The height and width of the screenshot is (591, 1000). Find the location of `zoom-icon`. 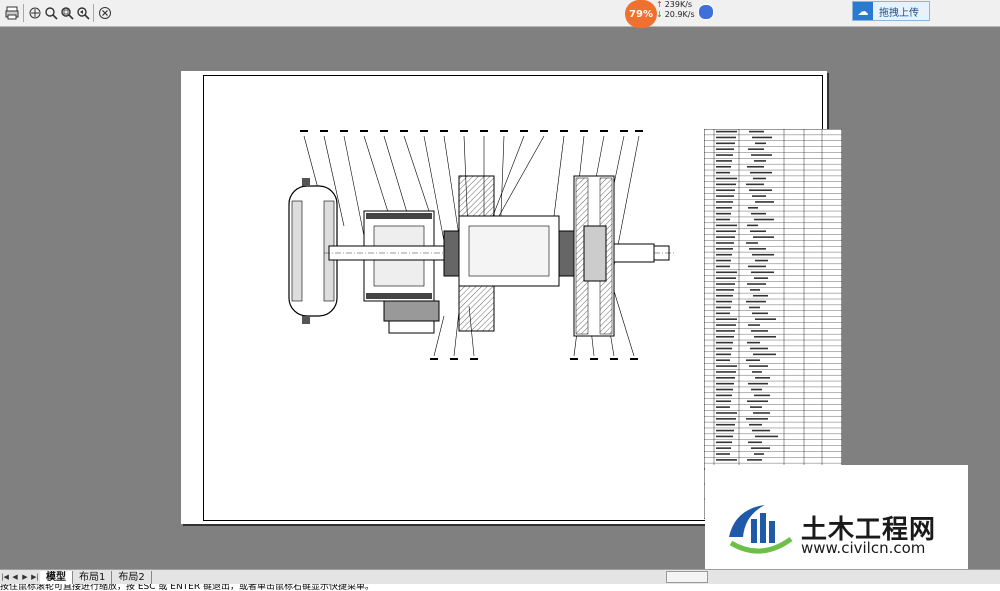

zoom-icon is located at coordinates (51, 13).